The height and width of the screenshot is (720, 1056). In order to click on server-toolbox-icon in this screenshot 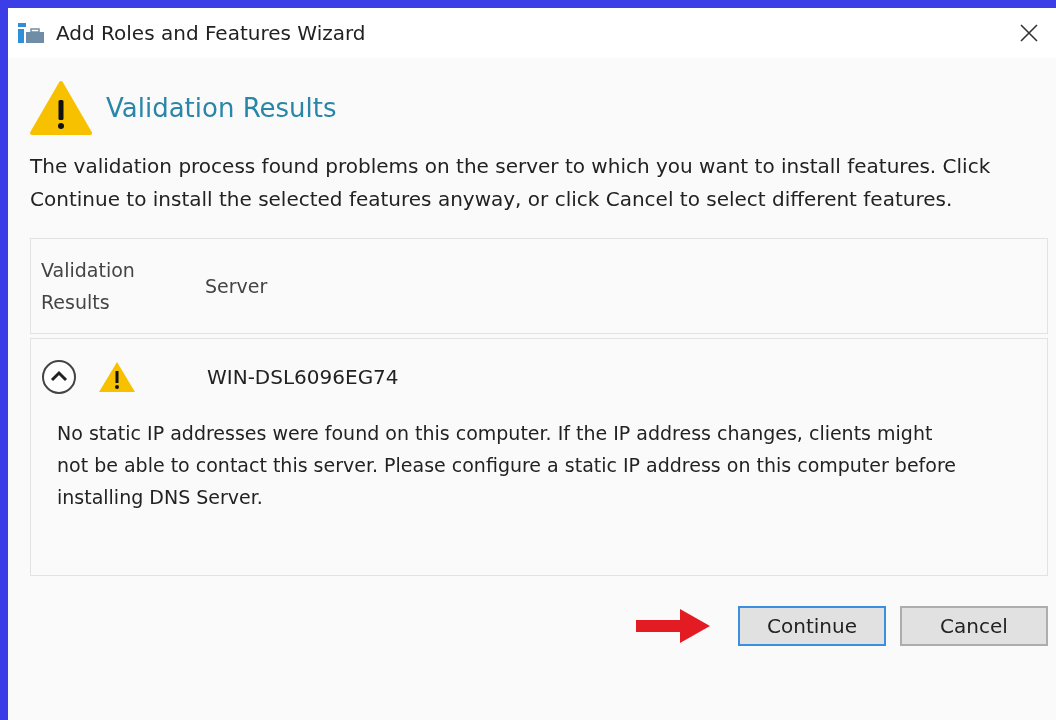, I will do `click(31, 33)`.